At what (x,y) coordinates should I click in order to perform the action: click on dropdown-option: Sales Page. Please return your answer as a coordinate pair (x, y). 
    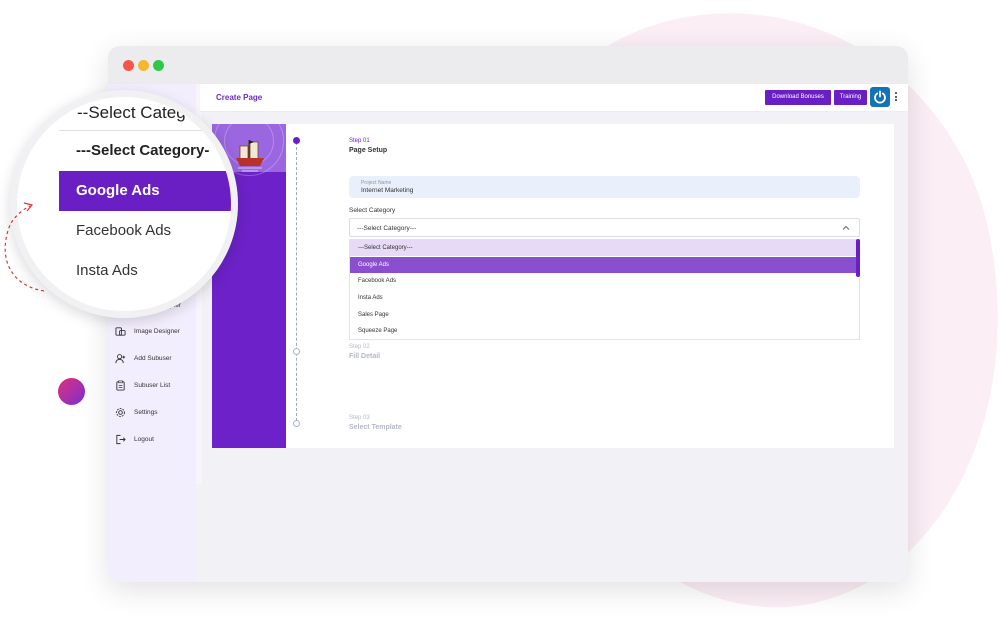
    Looking at the image, I should click on (603, 315).